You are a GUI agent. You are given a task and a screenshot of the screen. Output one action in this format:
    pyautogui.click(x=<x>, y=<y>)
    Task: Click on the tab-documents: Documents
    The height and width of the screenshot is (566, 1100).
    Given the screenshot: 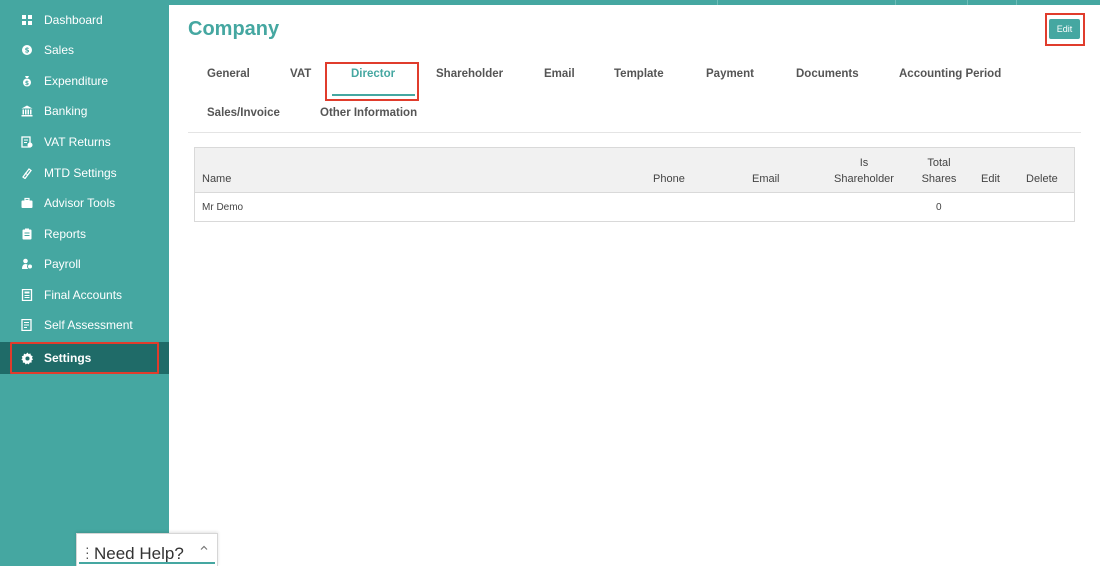 What is the action you would take?
    pyautogui.click(x=827, y=74)
    